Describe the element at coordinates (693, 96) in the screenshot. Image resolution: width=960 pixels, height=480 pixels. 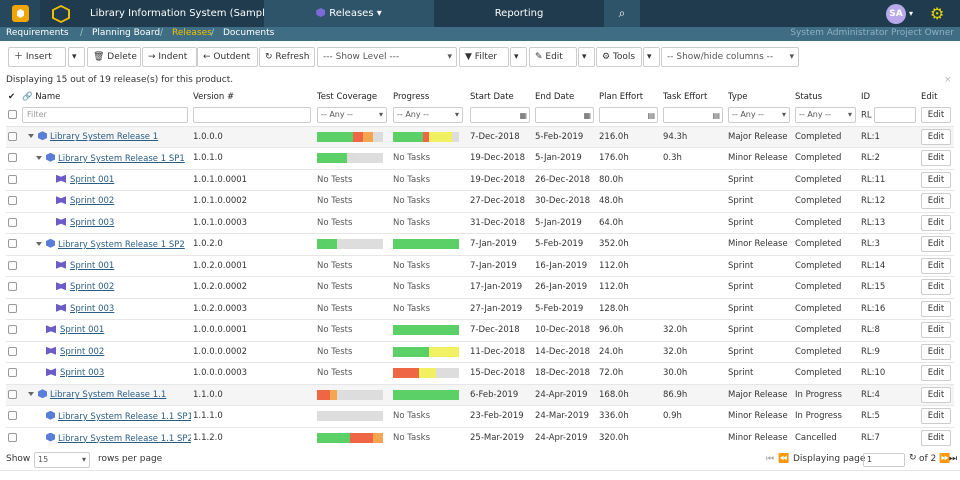
I see `task-effort-column-header: Task Effort` at that location.